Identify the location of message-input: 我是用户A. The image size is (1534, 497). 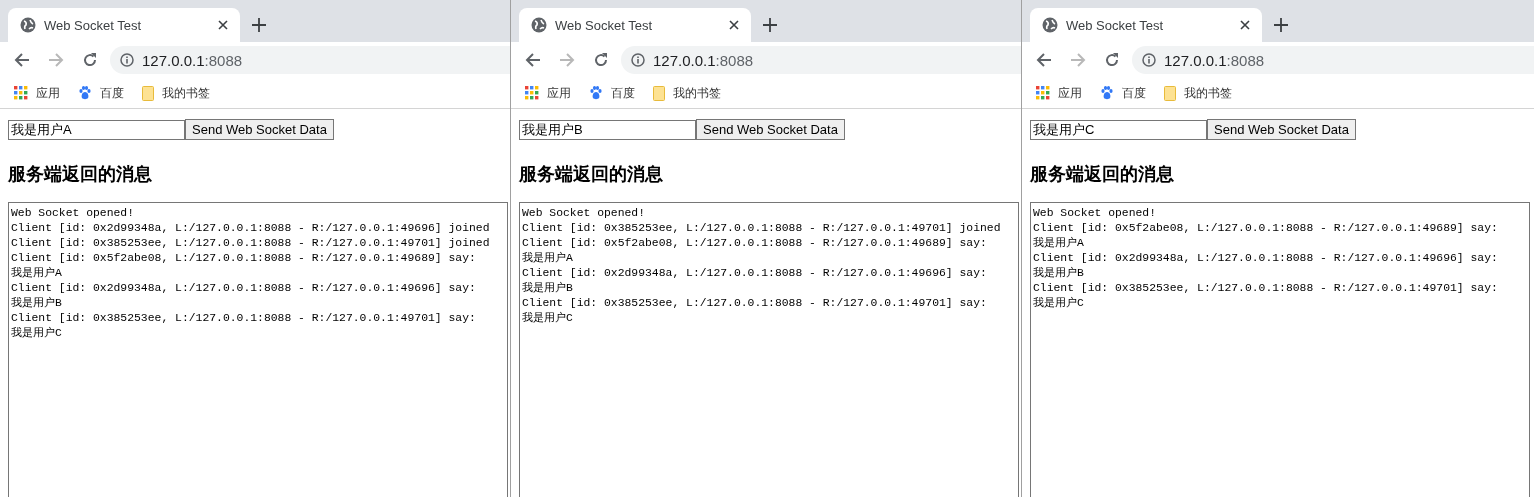
(96, 129).